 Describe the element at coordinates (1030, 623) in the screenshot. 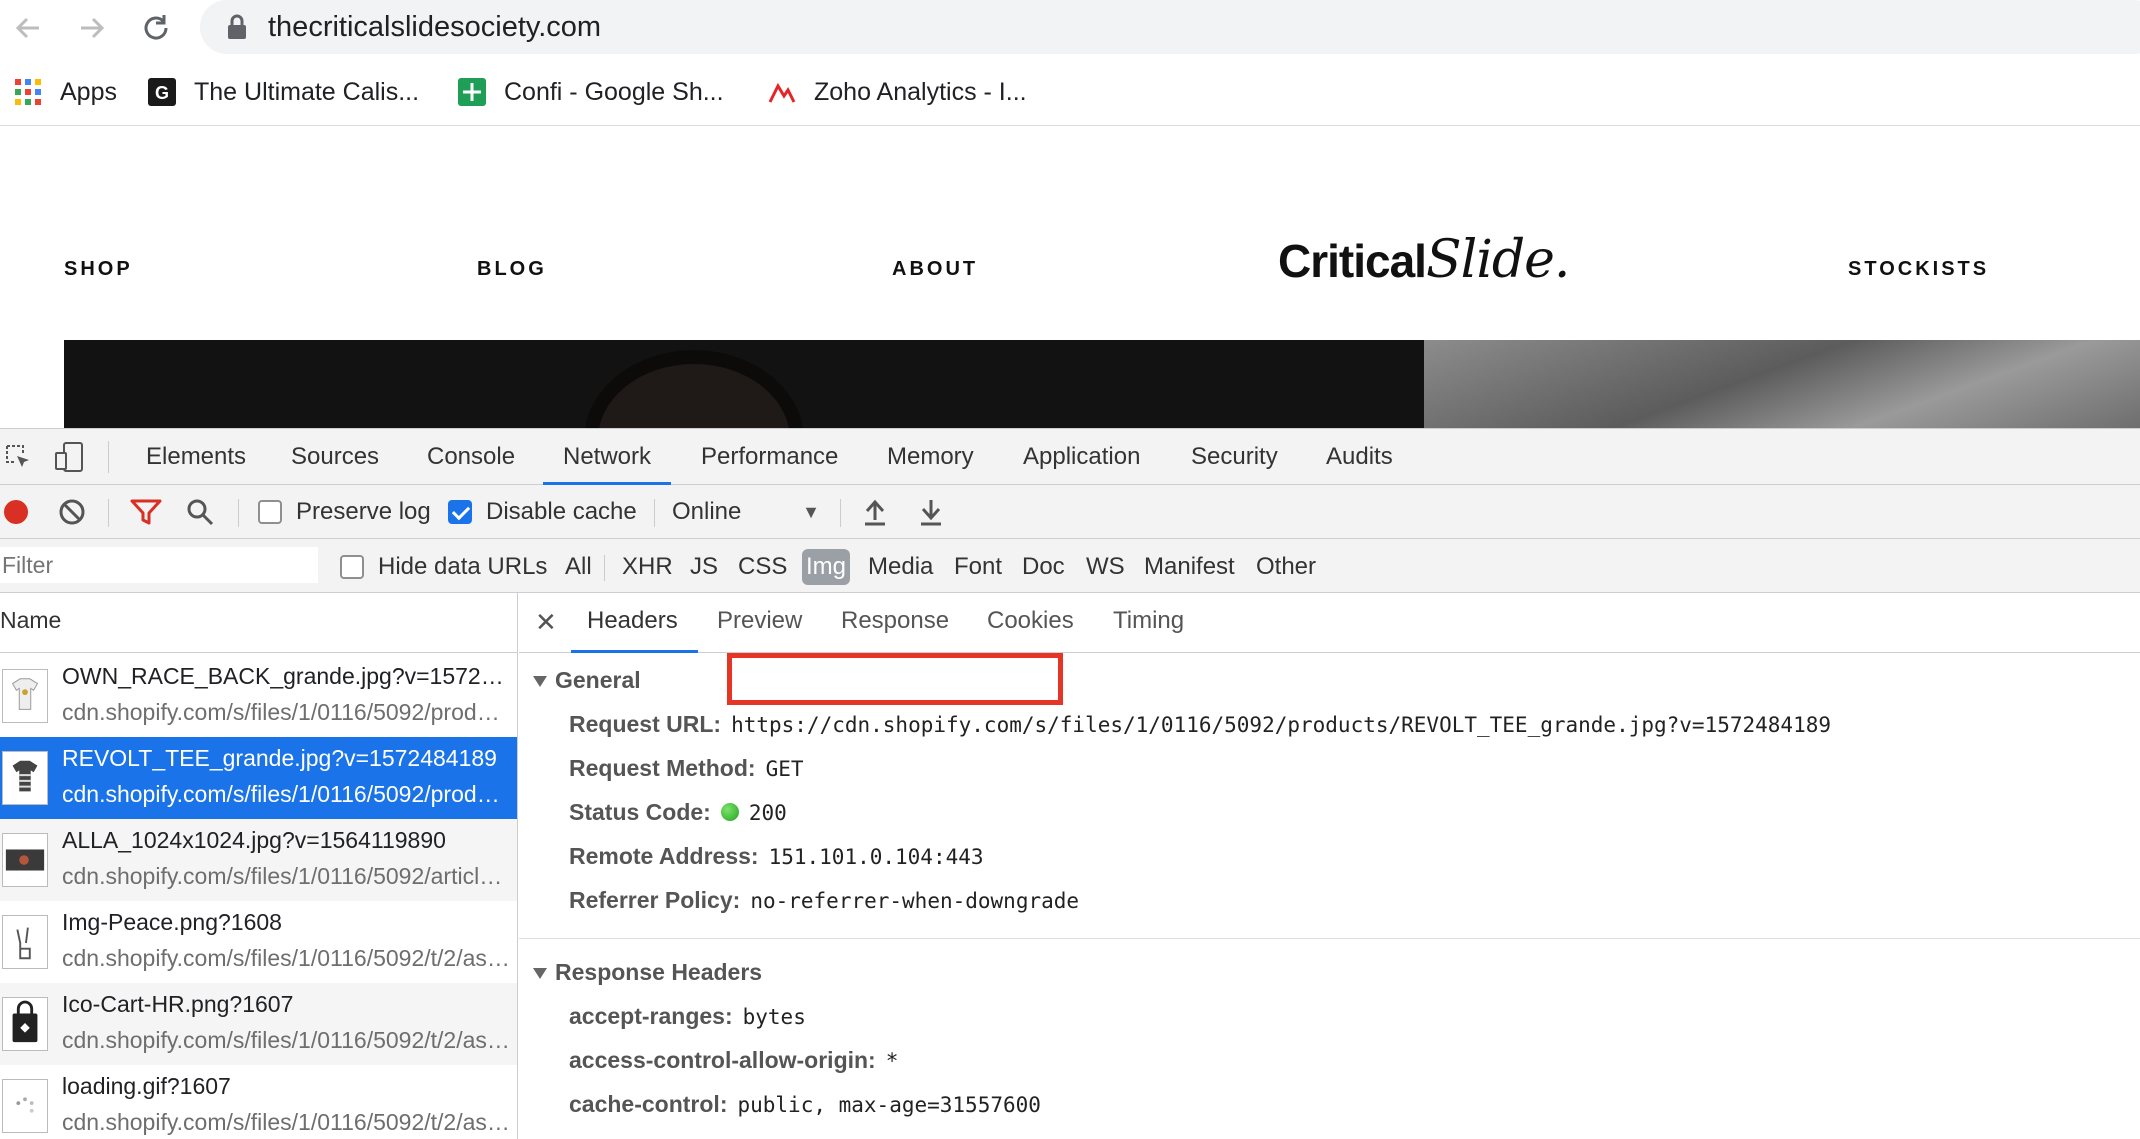

I see `tab-cookies: Cookies` at that location.